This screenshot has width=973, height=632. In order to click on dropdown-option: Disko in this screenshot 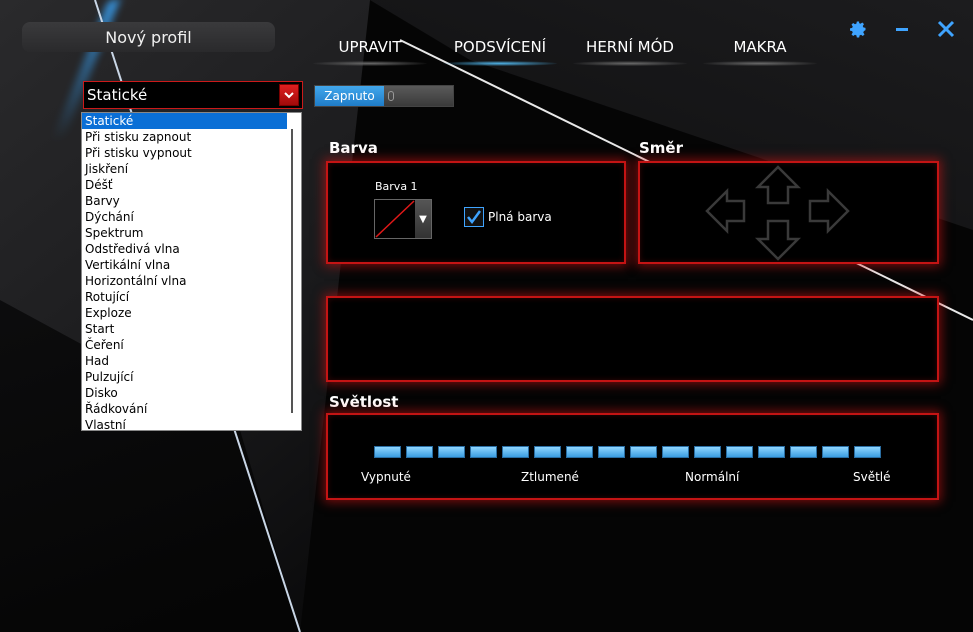, I will do `click(184, 393)`.